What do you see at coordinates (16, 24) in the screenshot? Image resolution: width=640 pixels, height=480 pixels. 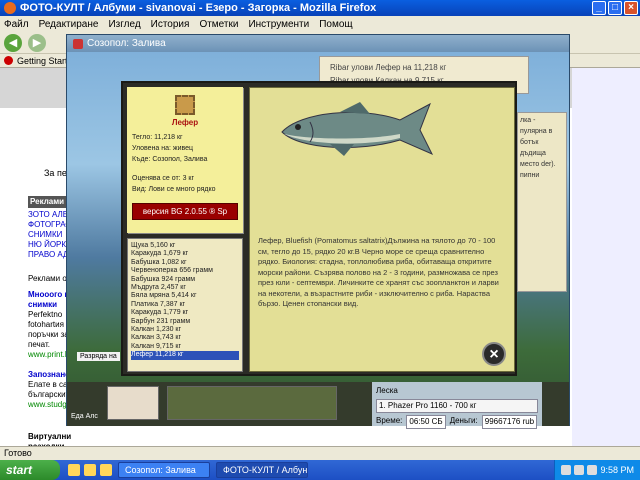 I see `menu-file: Файл` at bounding box center [16, 24].